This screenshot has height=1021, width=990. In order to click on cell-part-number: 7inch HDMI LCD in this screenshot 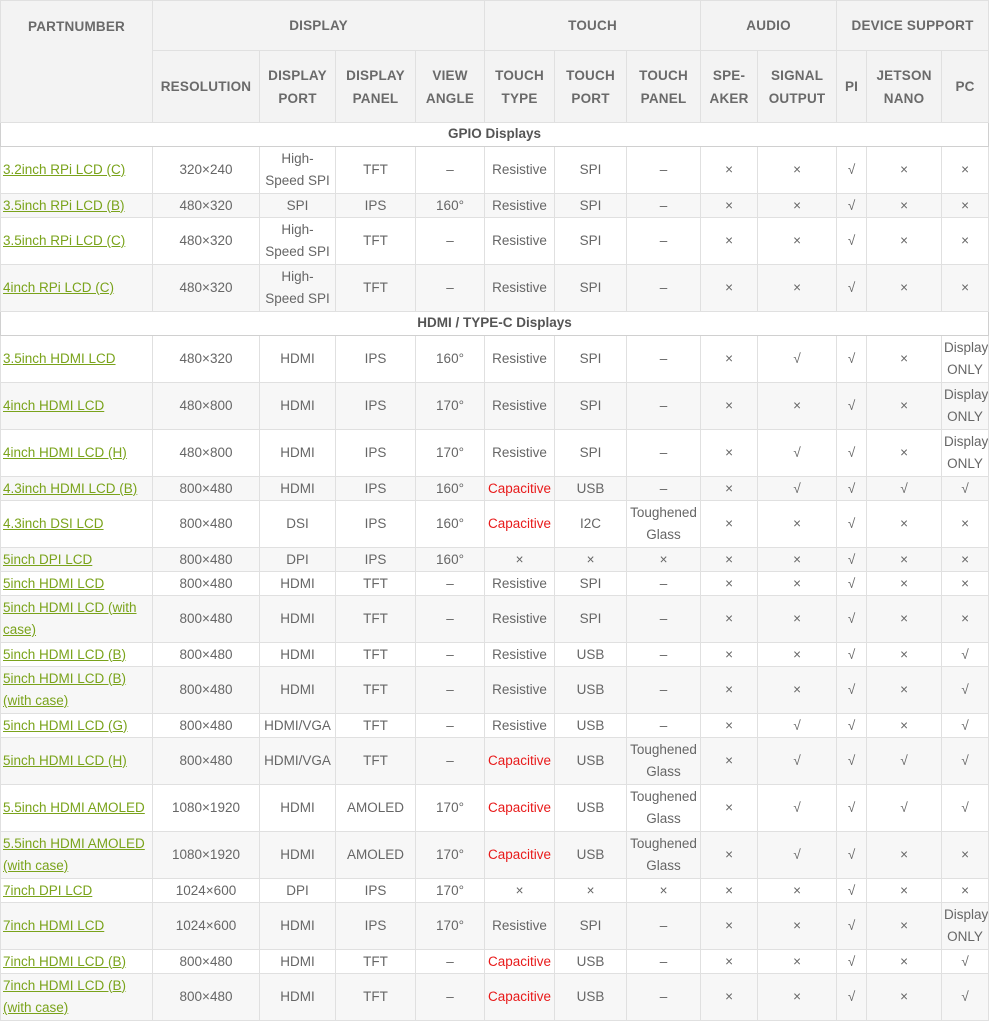, I will do `click(76, 926)`.